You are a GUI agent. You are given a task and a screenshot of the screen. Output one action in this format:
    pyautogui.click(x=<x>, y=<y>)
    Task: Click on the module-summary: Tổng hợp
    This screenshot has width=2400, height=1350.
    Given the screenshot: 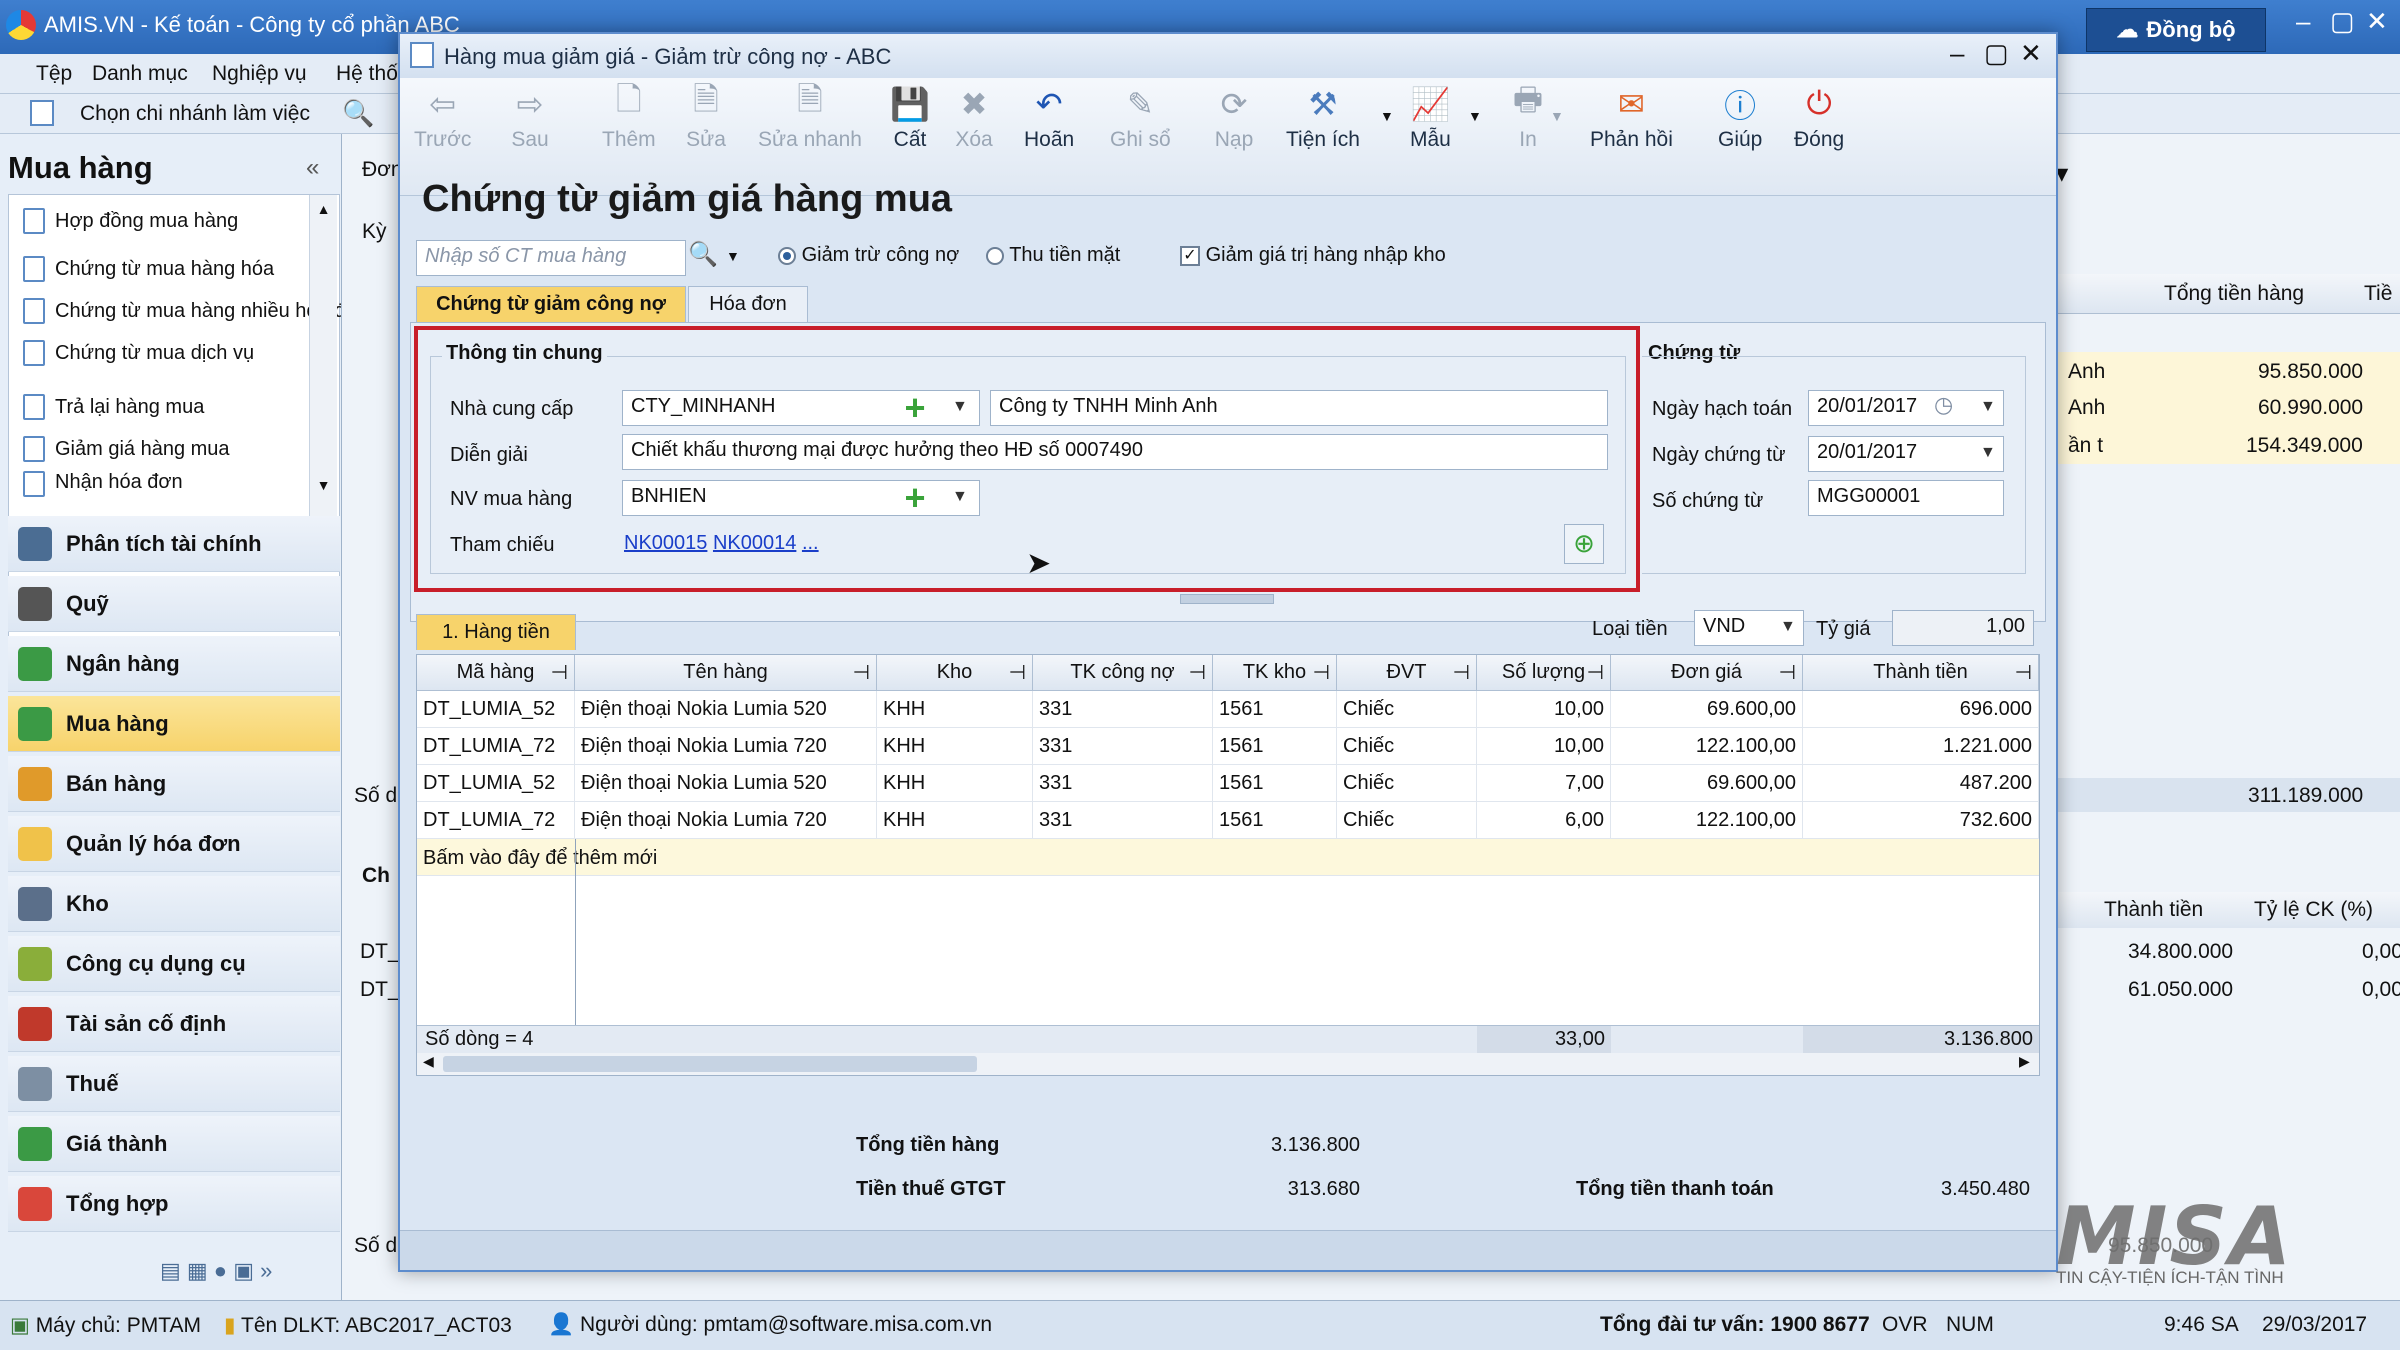 What is the action you would take?
    pyautogui.click(x=174, y=1204)
    